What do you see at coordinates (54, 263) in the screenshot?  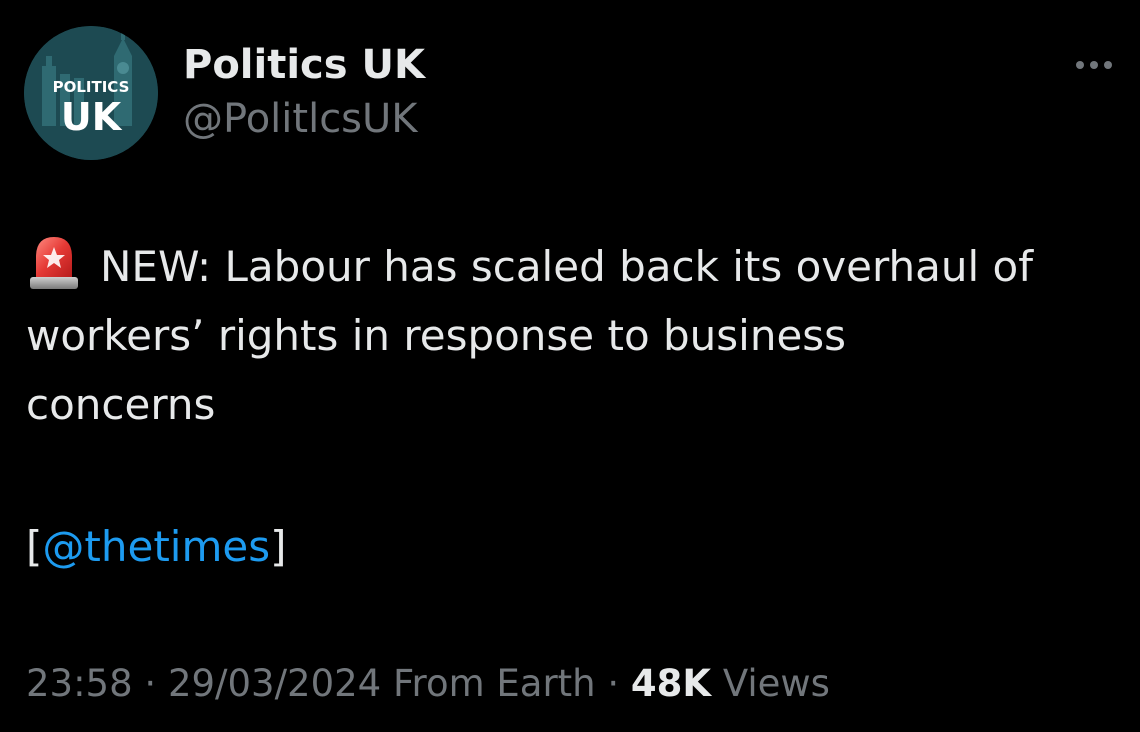 I see `rotating-light-icon` at bounding box center [54, 263].